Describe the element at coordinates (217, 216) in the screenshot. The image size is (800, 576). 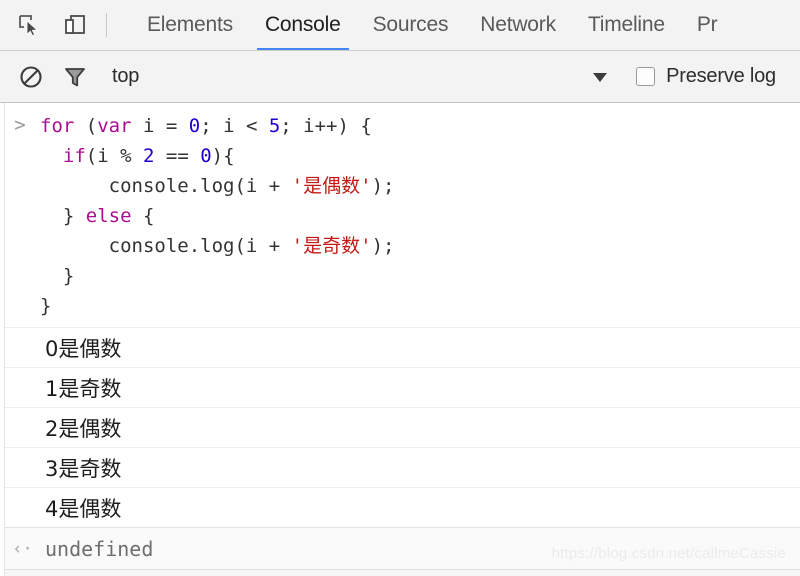
I see `code-line: } else {` at that location.